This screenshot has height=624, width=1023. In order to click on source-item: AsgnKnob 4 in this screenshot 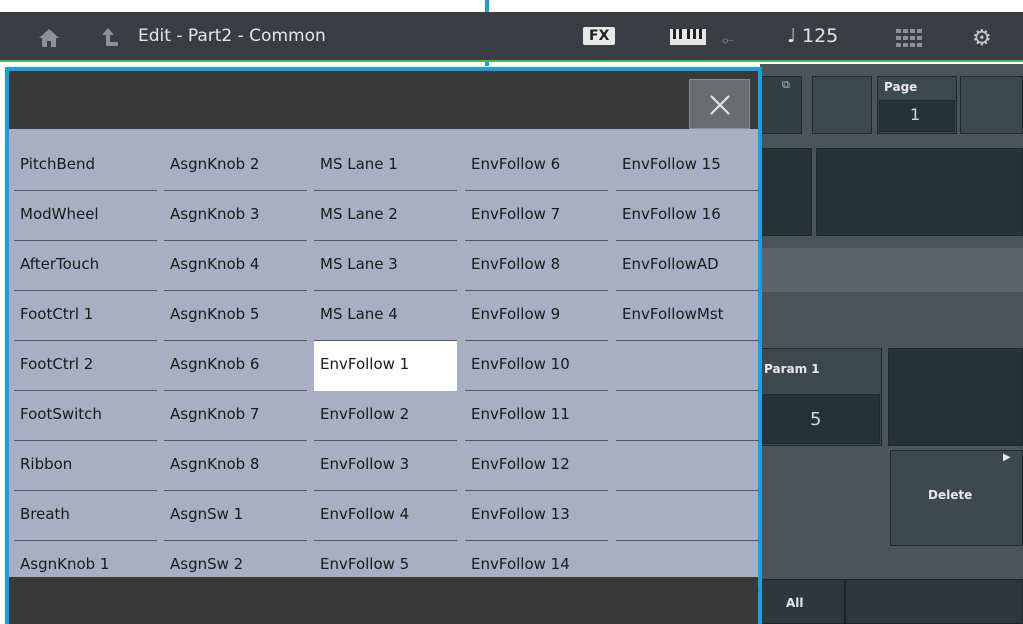, I will do `click(235, 266)`.